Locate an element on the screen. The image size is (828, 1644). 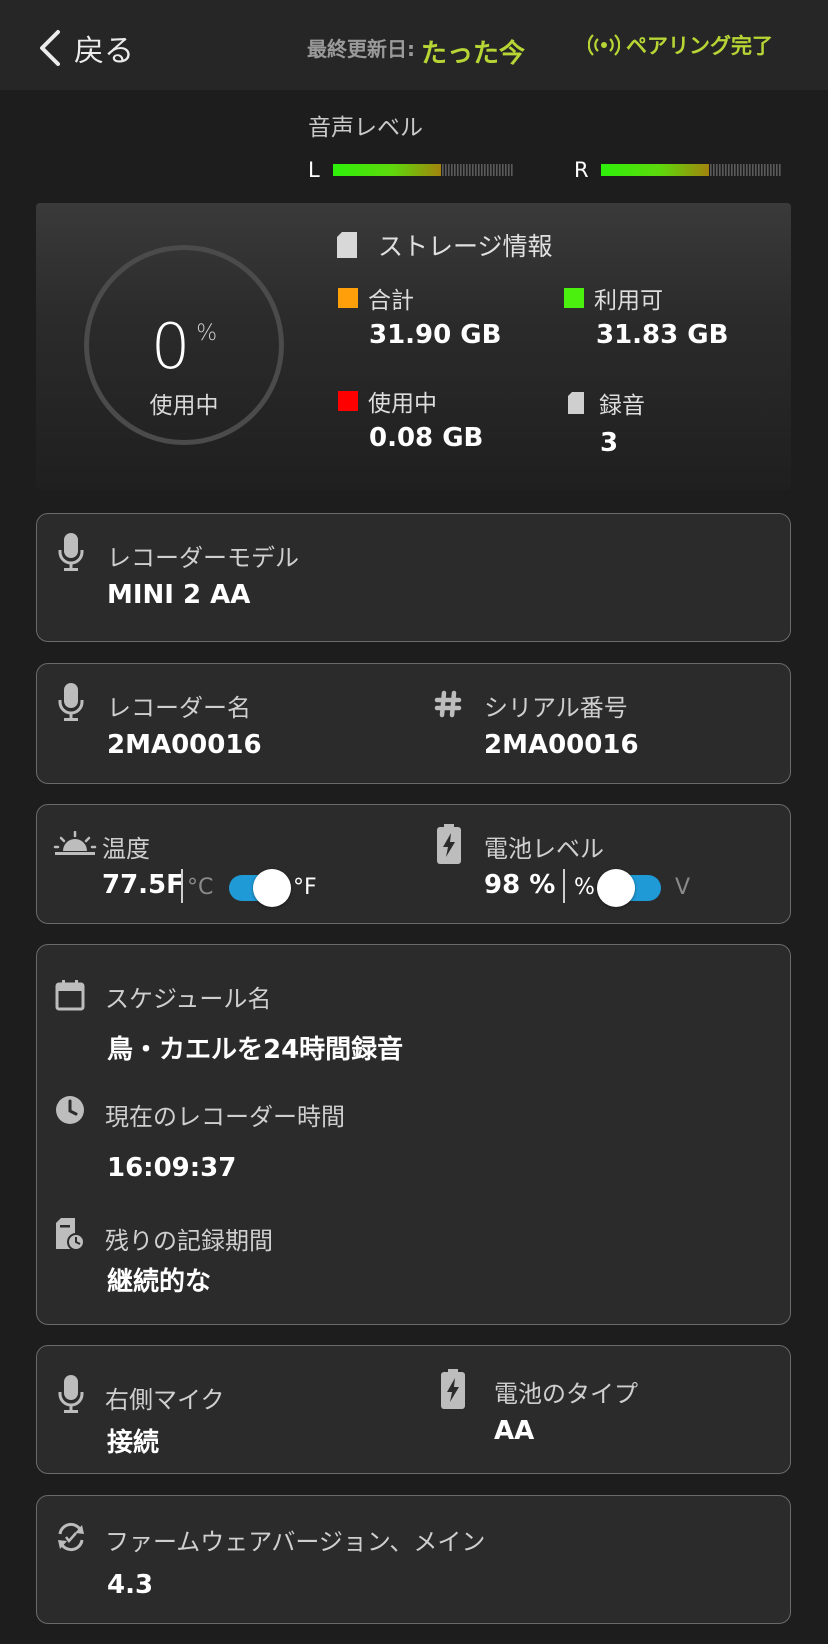
sync-icon is located at coordinates (71, 1537).